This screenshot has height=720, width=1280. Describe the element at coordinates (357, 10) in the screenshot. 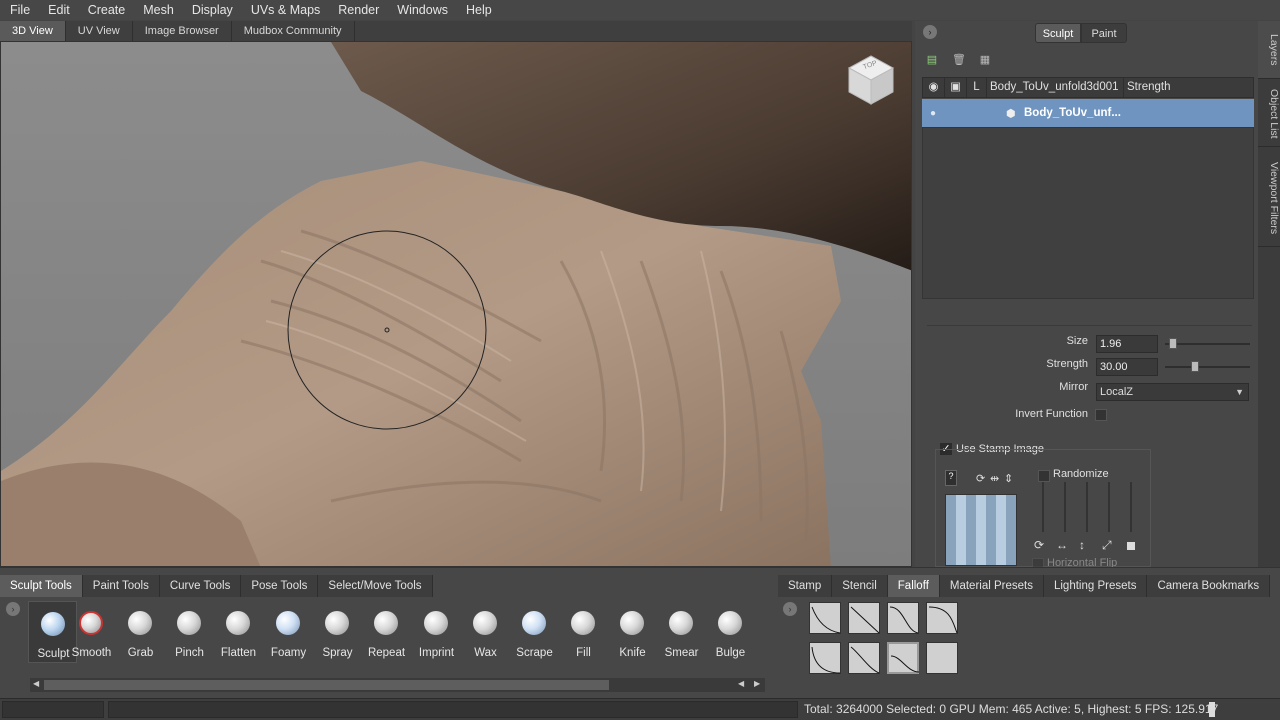

I see `menu-render: Render` at that location.